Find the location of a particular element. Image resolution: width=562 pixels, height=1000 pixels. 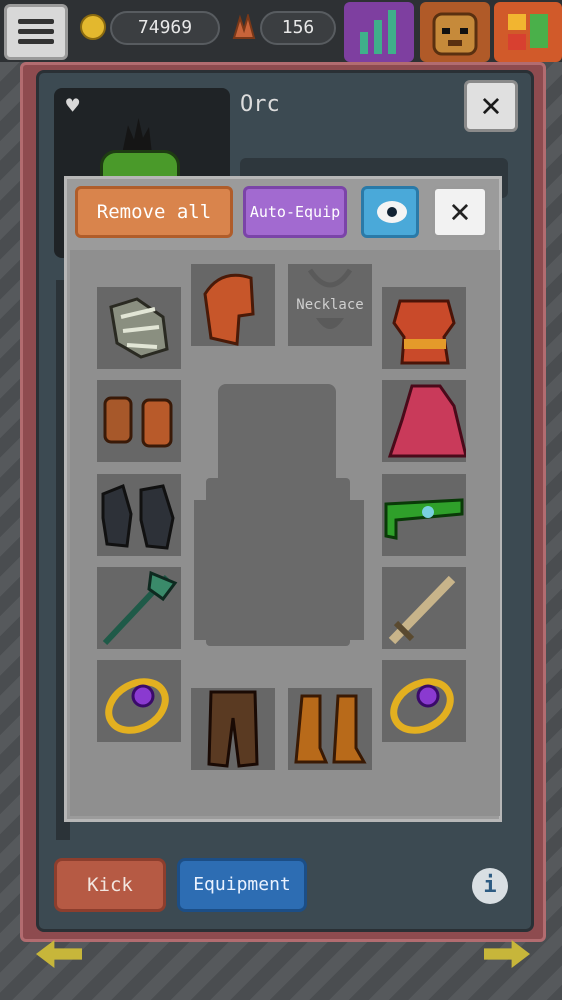

slot-cape is located at coordinates (425, 421).